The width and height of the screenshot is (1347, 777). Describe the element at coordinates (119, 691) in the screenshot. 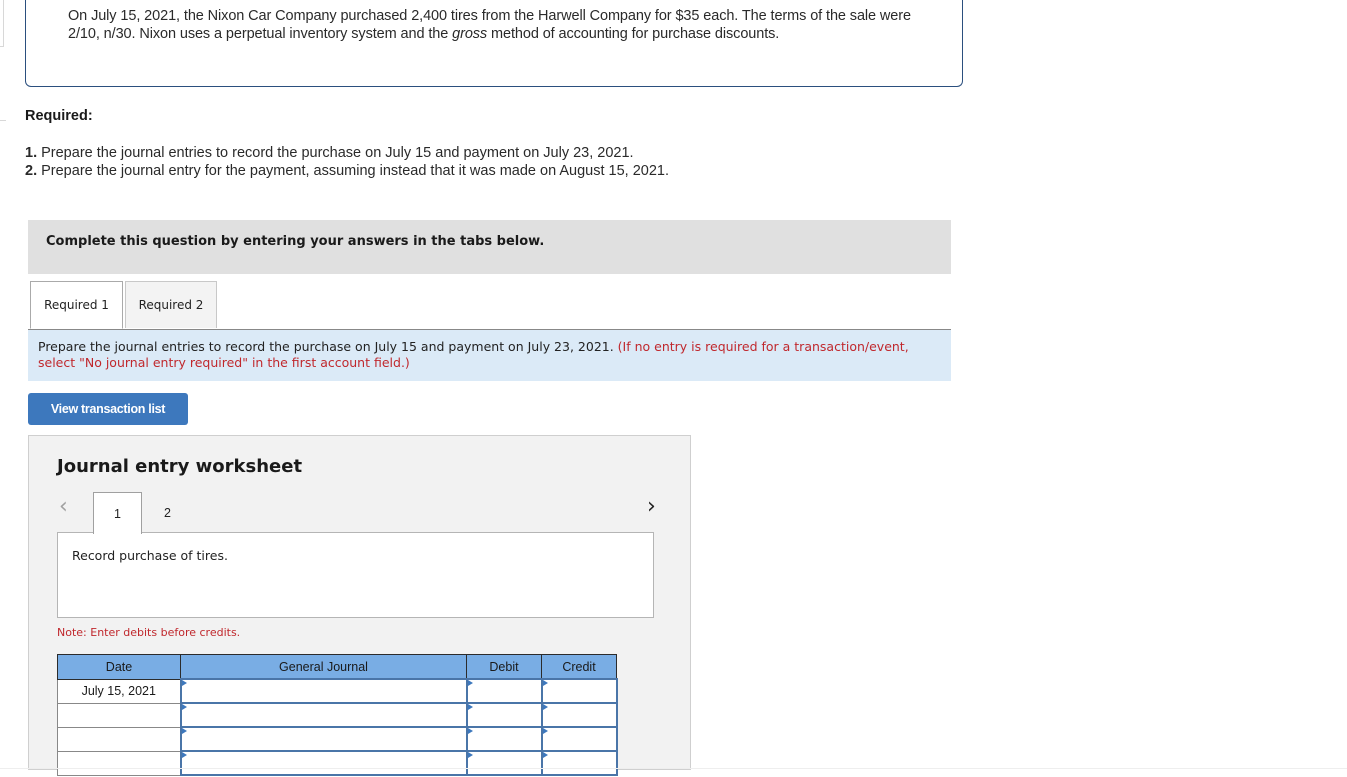

I see `date-cell: July 15, 2021` at that location.